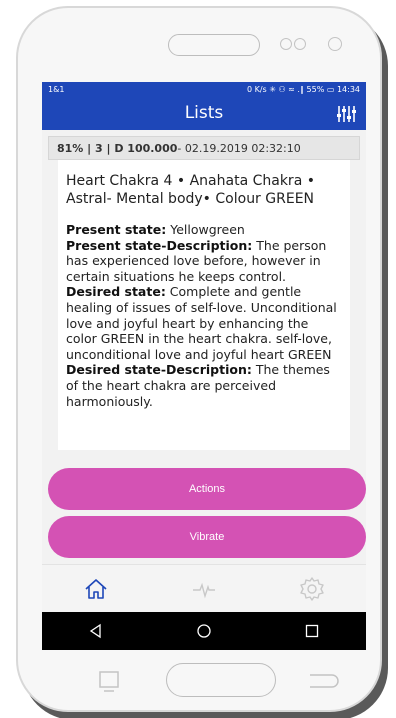 The width and height of the screenshot is (396, 718). Describe the element at coordinates (214, 45) in the screenshot. I see `speaker-grille` at that location.